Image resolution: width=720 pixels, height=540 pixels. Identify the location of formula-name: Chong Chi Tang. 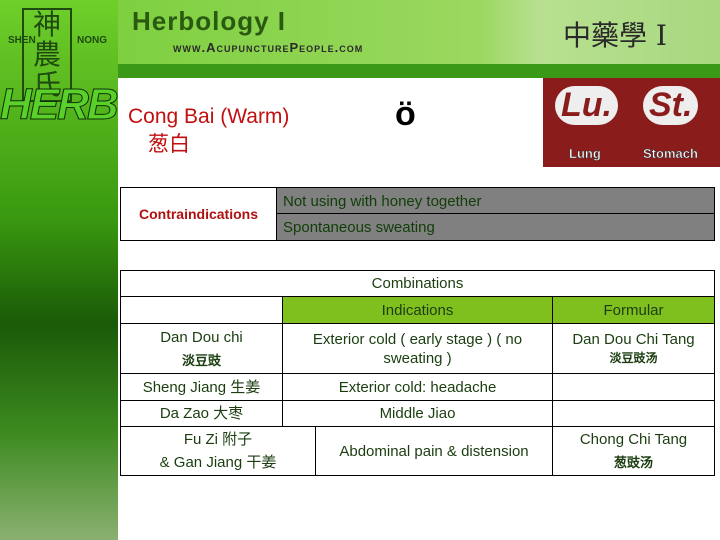
(633, 439).